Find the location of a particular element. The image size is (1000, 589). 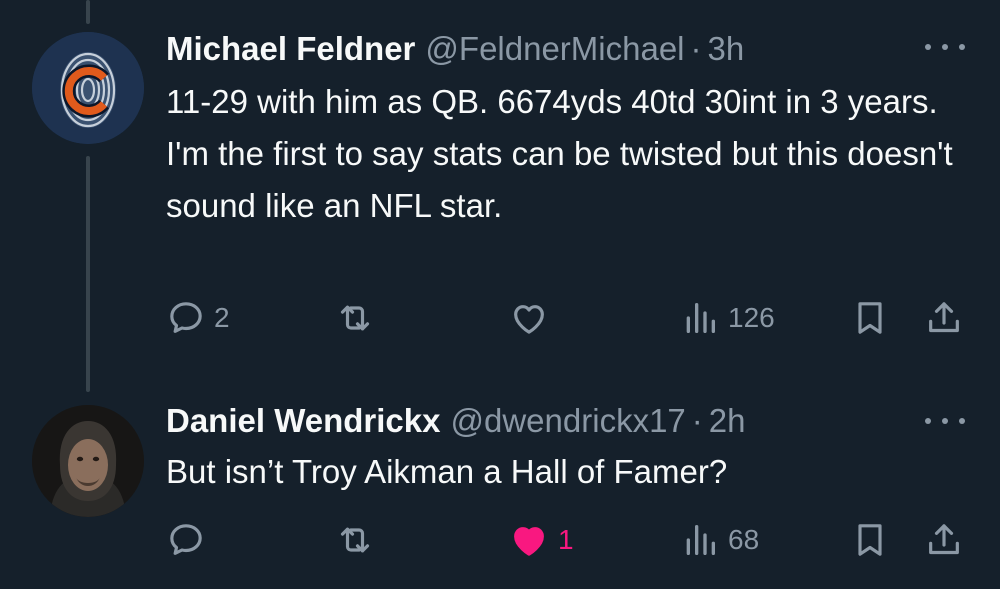

views-button: 126 is located at coordinates (727, 318).